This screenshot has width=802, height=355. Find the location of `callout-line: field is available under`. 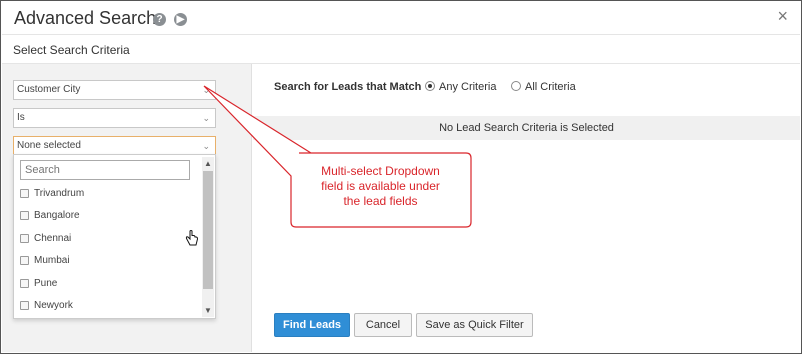

callout-line: field is available under is located at coordinates (380, 186).